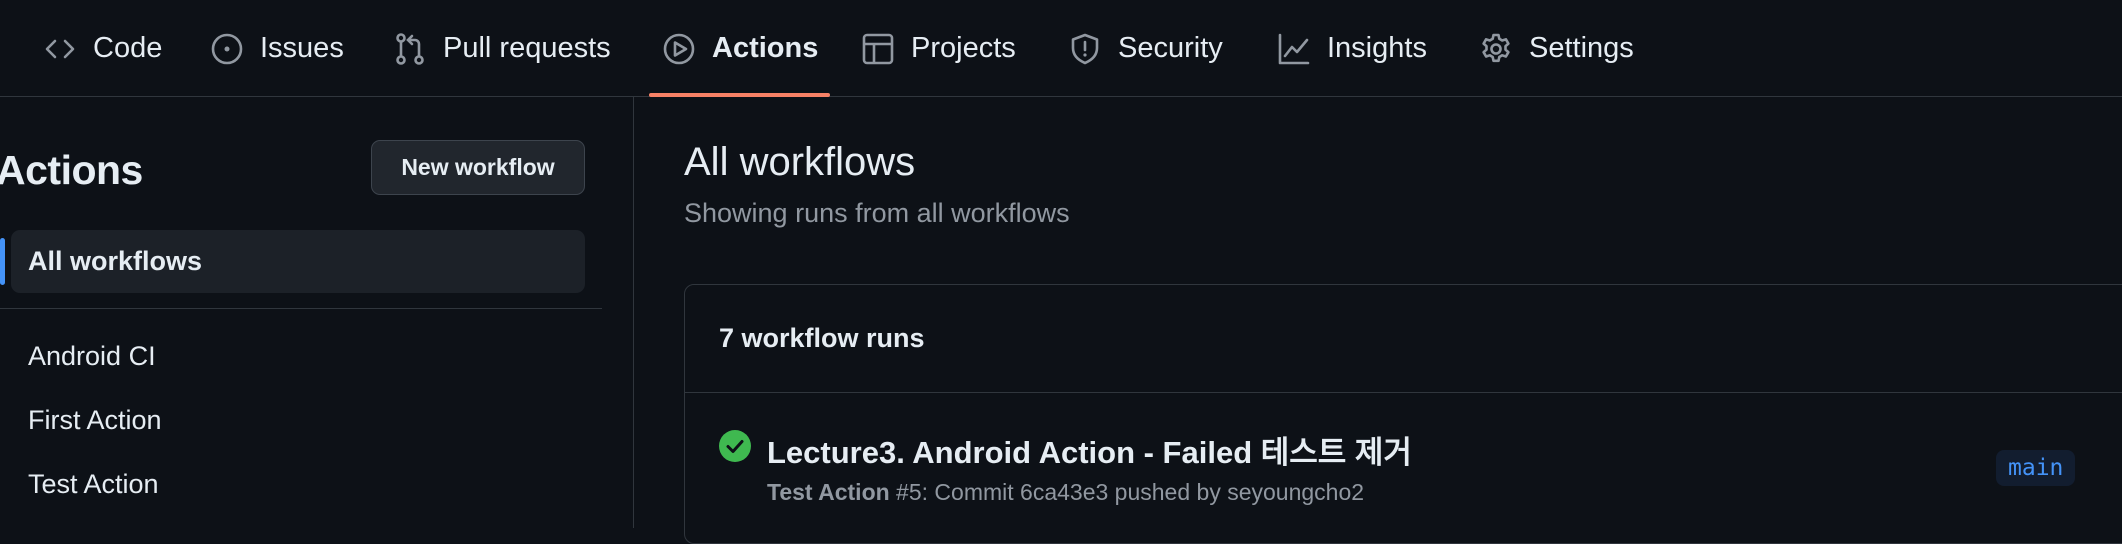  I want to click on tab-label: Security, so click(1170, 48).